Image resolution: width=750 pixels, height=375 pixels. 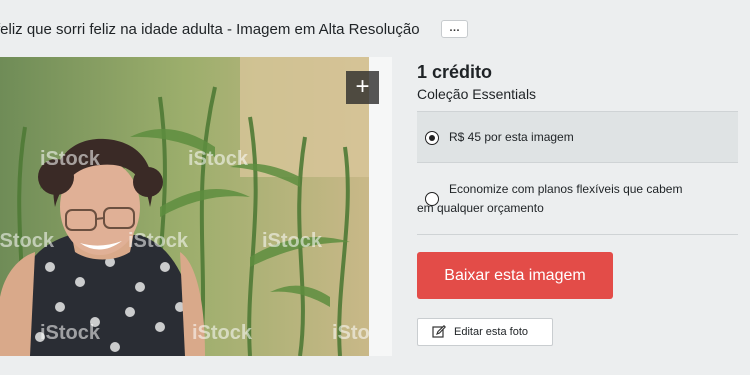 I want to click on option-label: R$ 45 por esta imagem, so click(x=511, y=137).